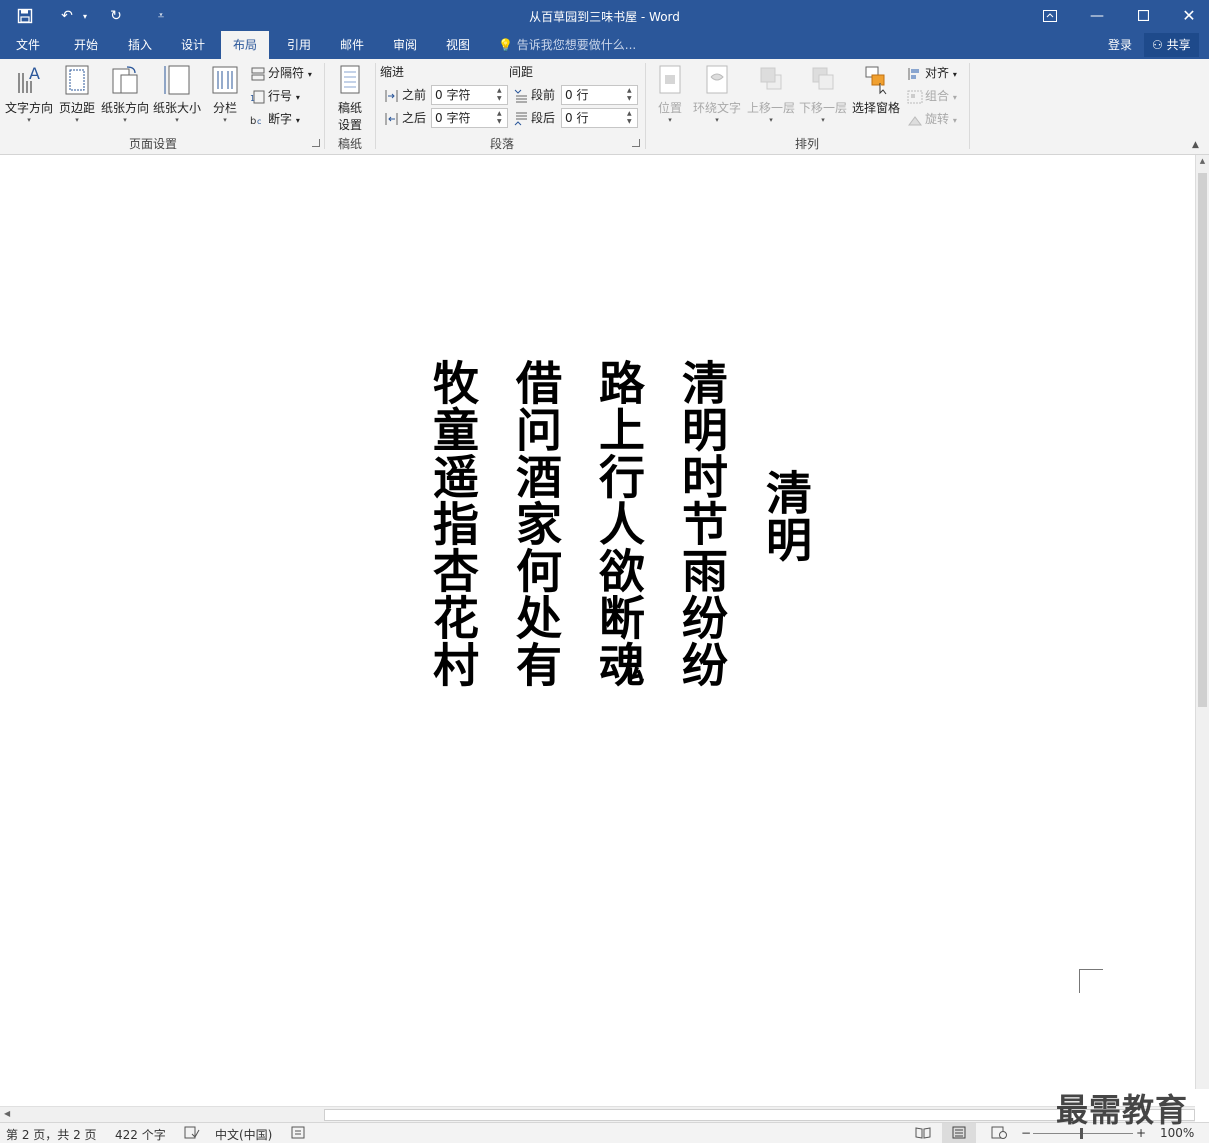 The image size is (1209, 1143). I want to click on margins-label: 页边距, so click(76, 108).